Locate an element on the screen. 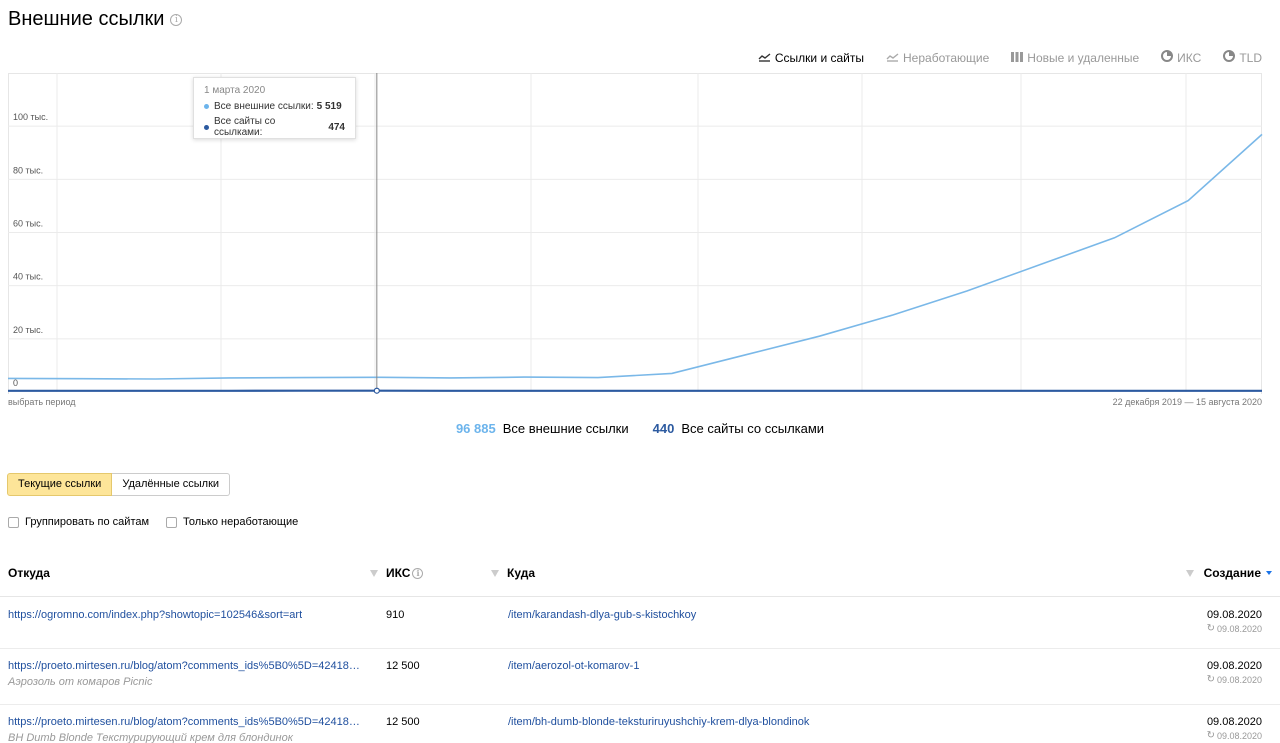  y-tick-label: 80 тыс. is located at coordinates (28, 170).